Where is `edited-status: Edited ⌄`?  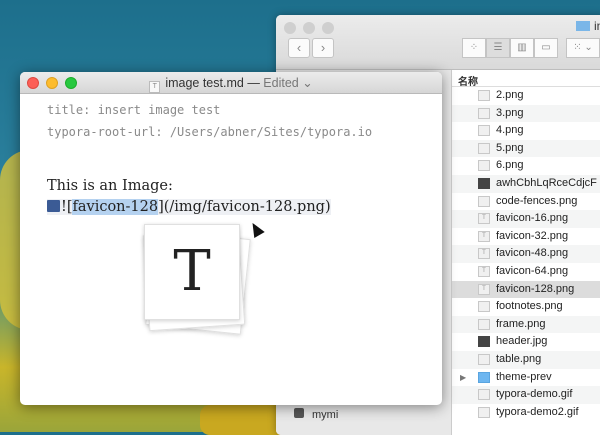
edited-status: Edited ⌄ is located at coordinates (287, 83).